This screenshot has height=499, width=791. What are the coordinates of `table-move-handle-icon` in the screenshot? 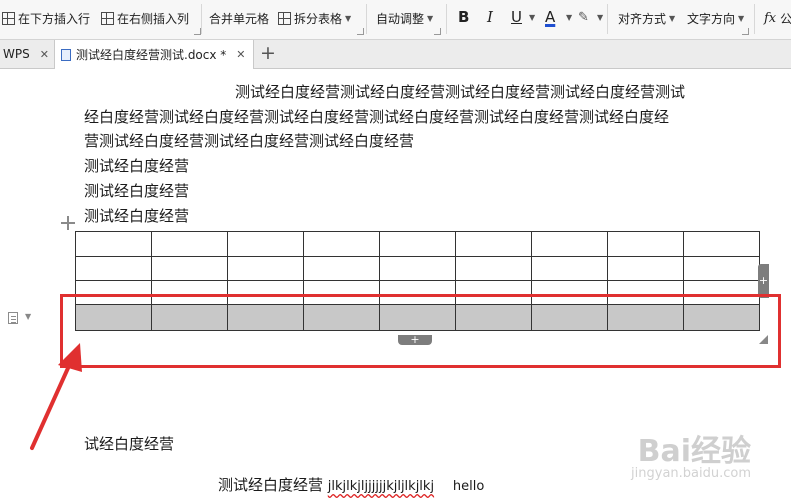 It's located at (68, 223).